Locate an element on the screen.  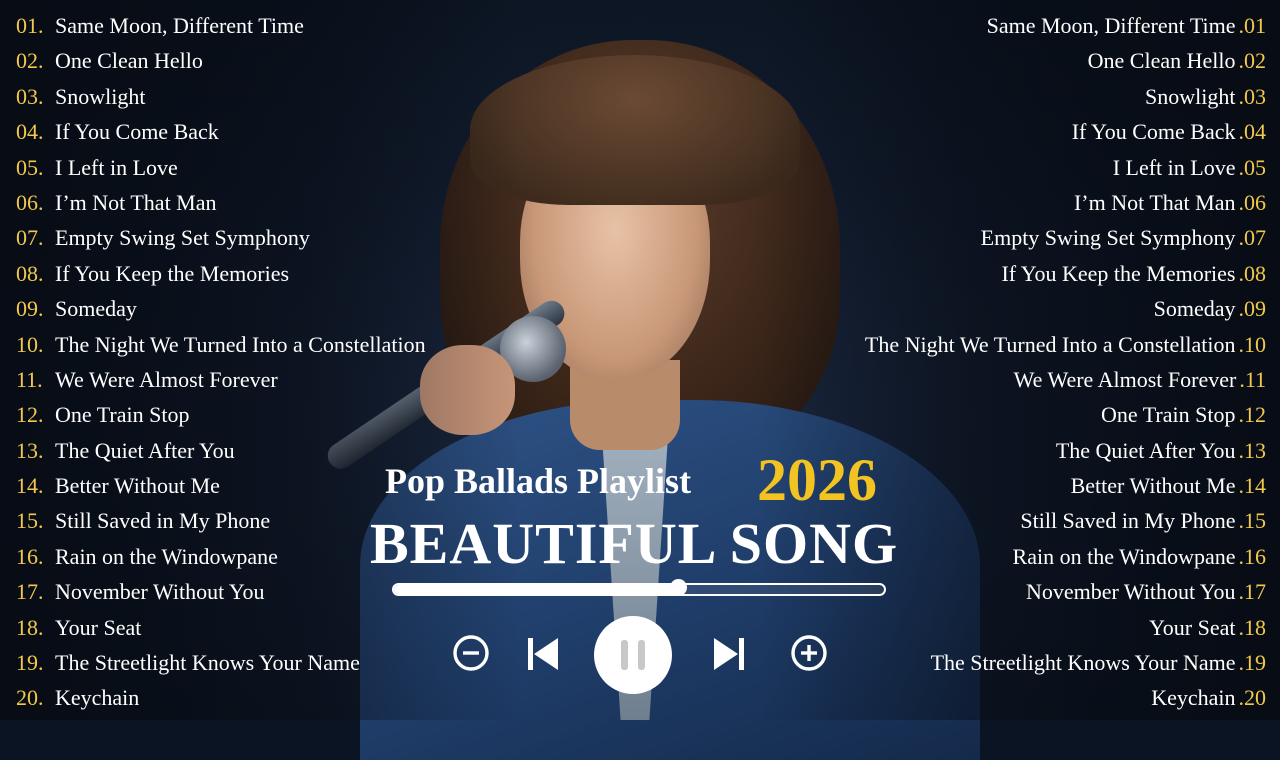
track-item: If You Come Back .04 is located at coordinates (1065, 131).